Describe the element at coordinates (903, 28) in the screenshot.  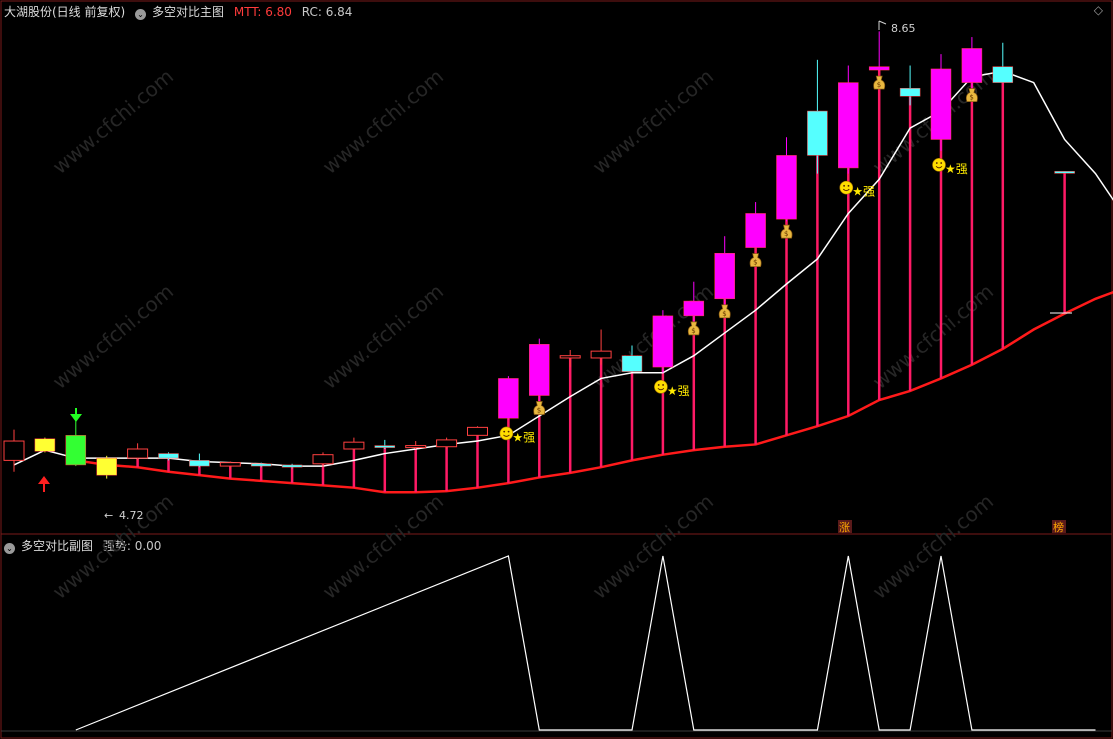
I see `high-price-label: 8.65` at that location.